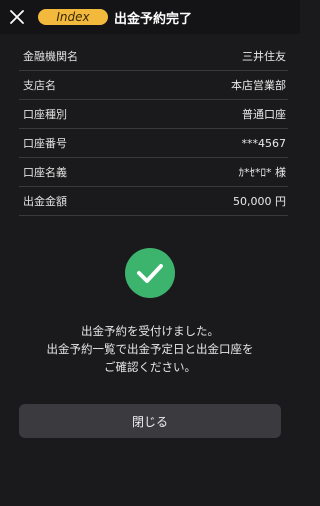 Image resolution: width=320 pixels, height=506 pixels. What do you see at coordinates (153, 19) in the screenshot?
I see `page-title: 出金予約完了` at bounding box center [153, 19].